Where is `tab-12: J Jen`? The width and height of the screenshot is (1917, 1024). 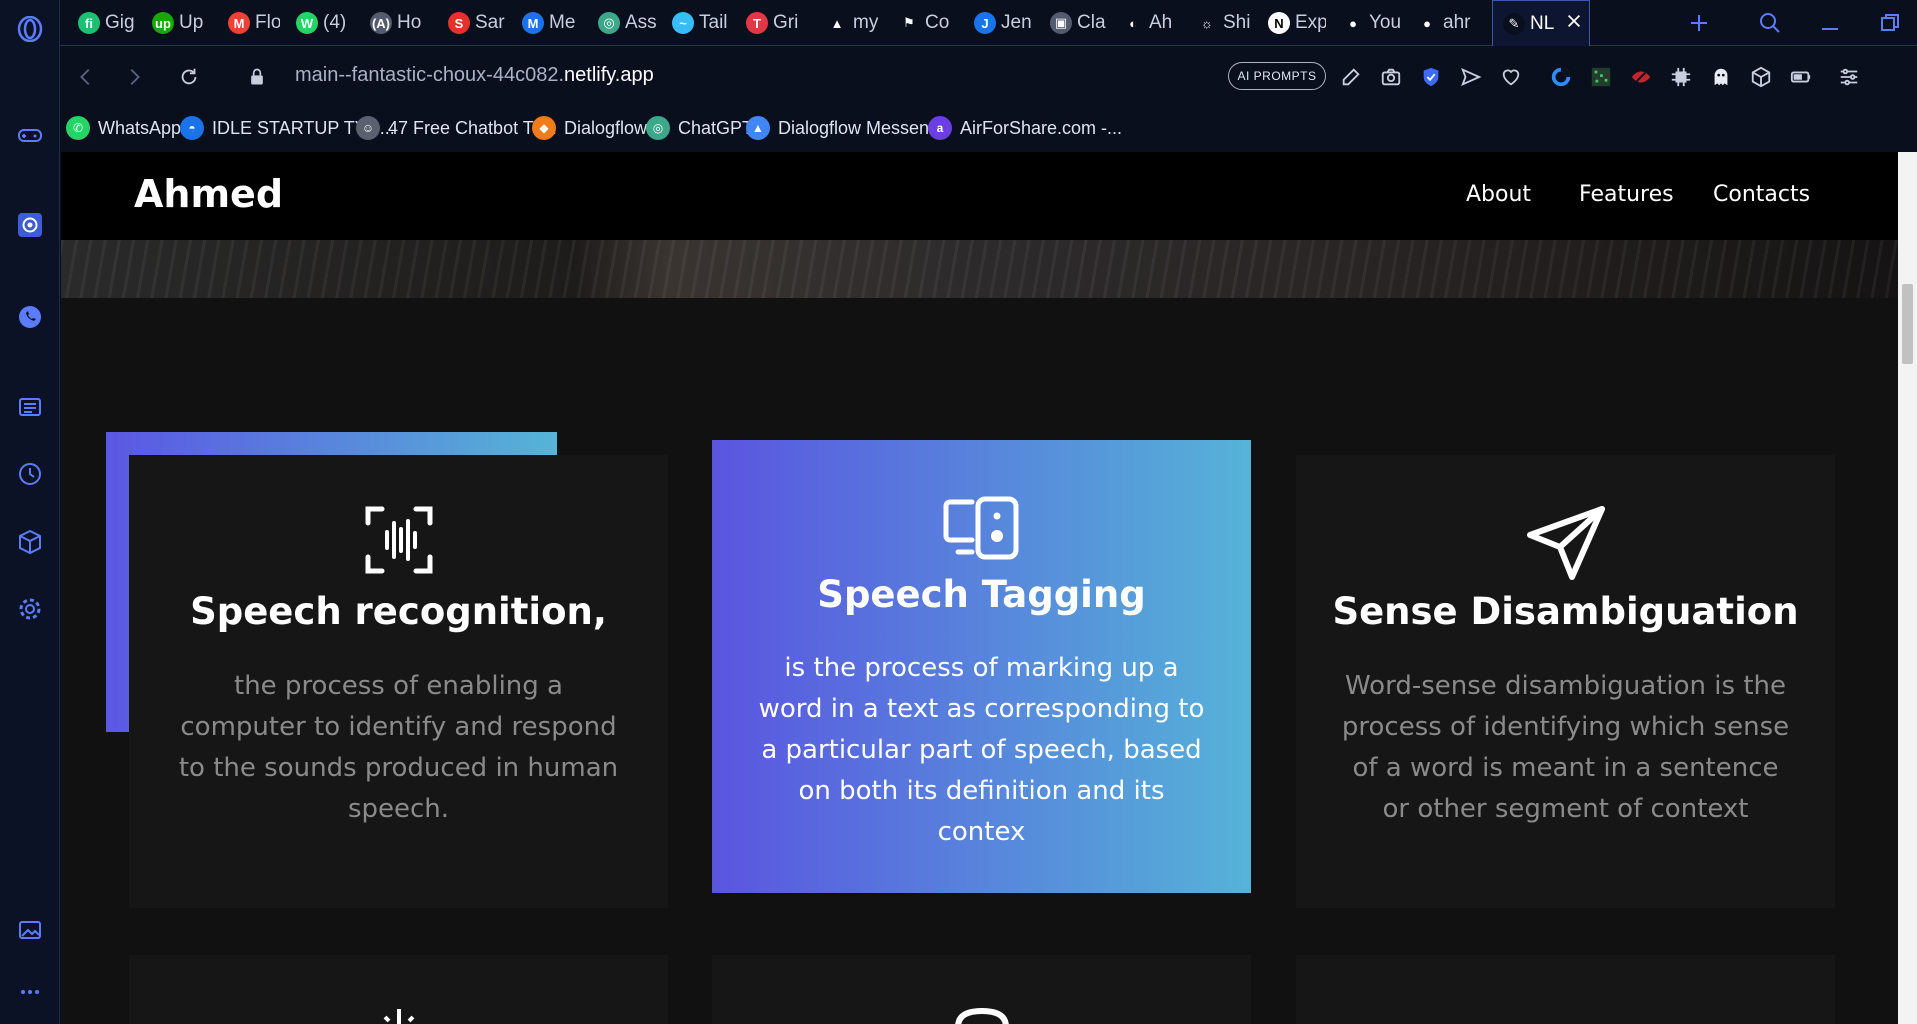 tab-12: J Jen is located at coordinates (999, 23).